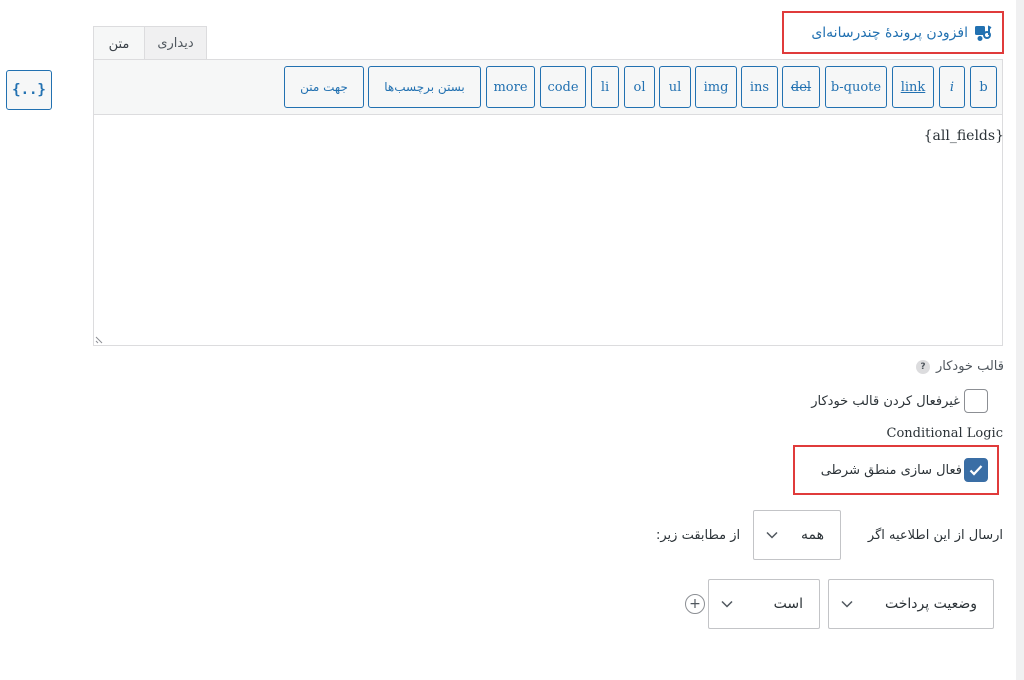 This screenshot has height=680, width=1024. Describe the element at coordinates (812, 535) in the screenshot. I see `match-type-value: همه` at that location.